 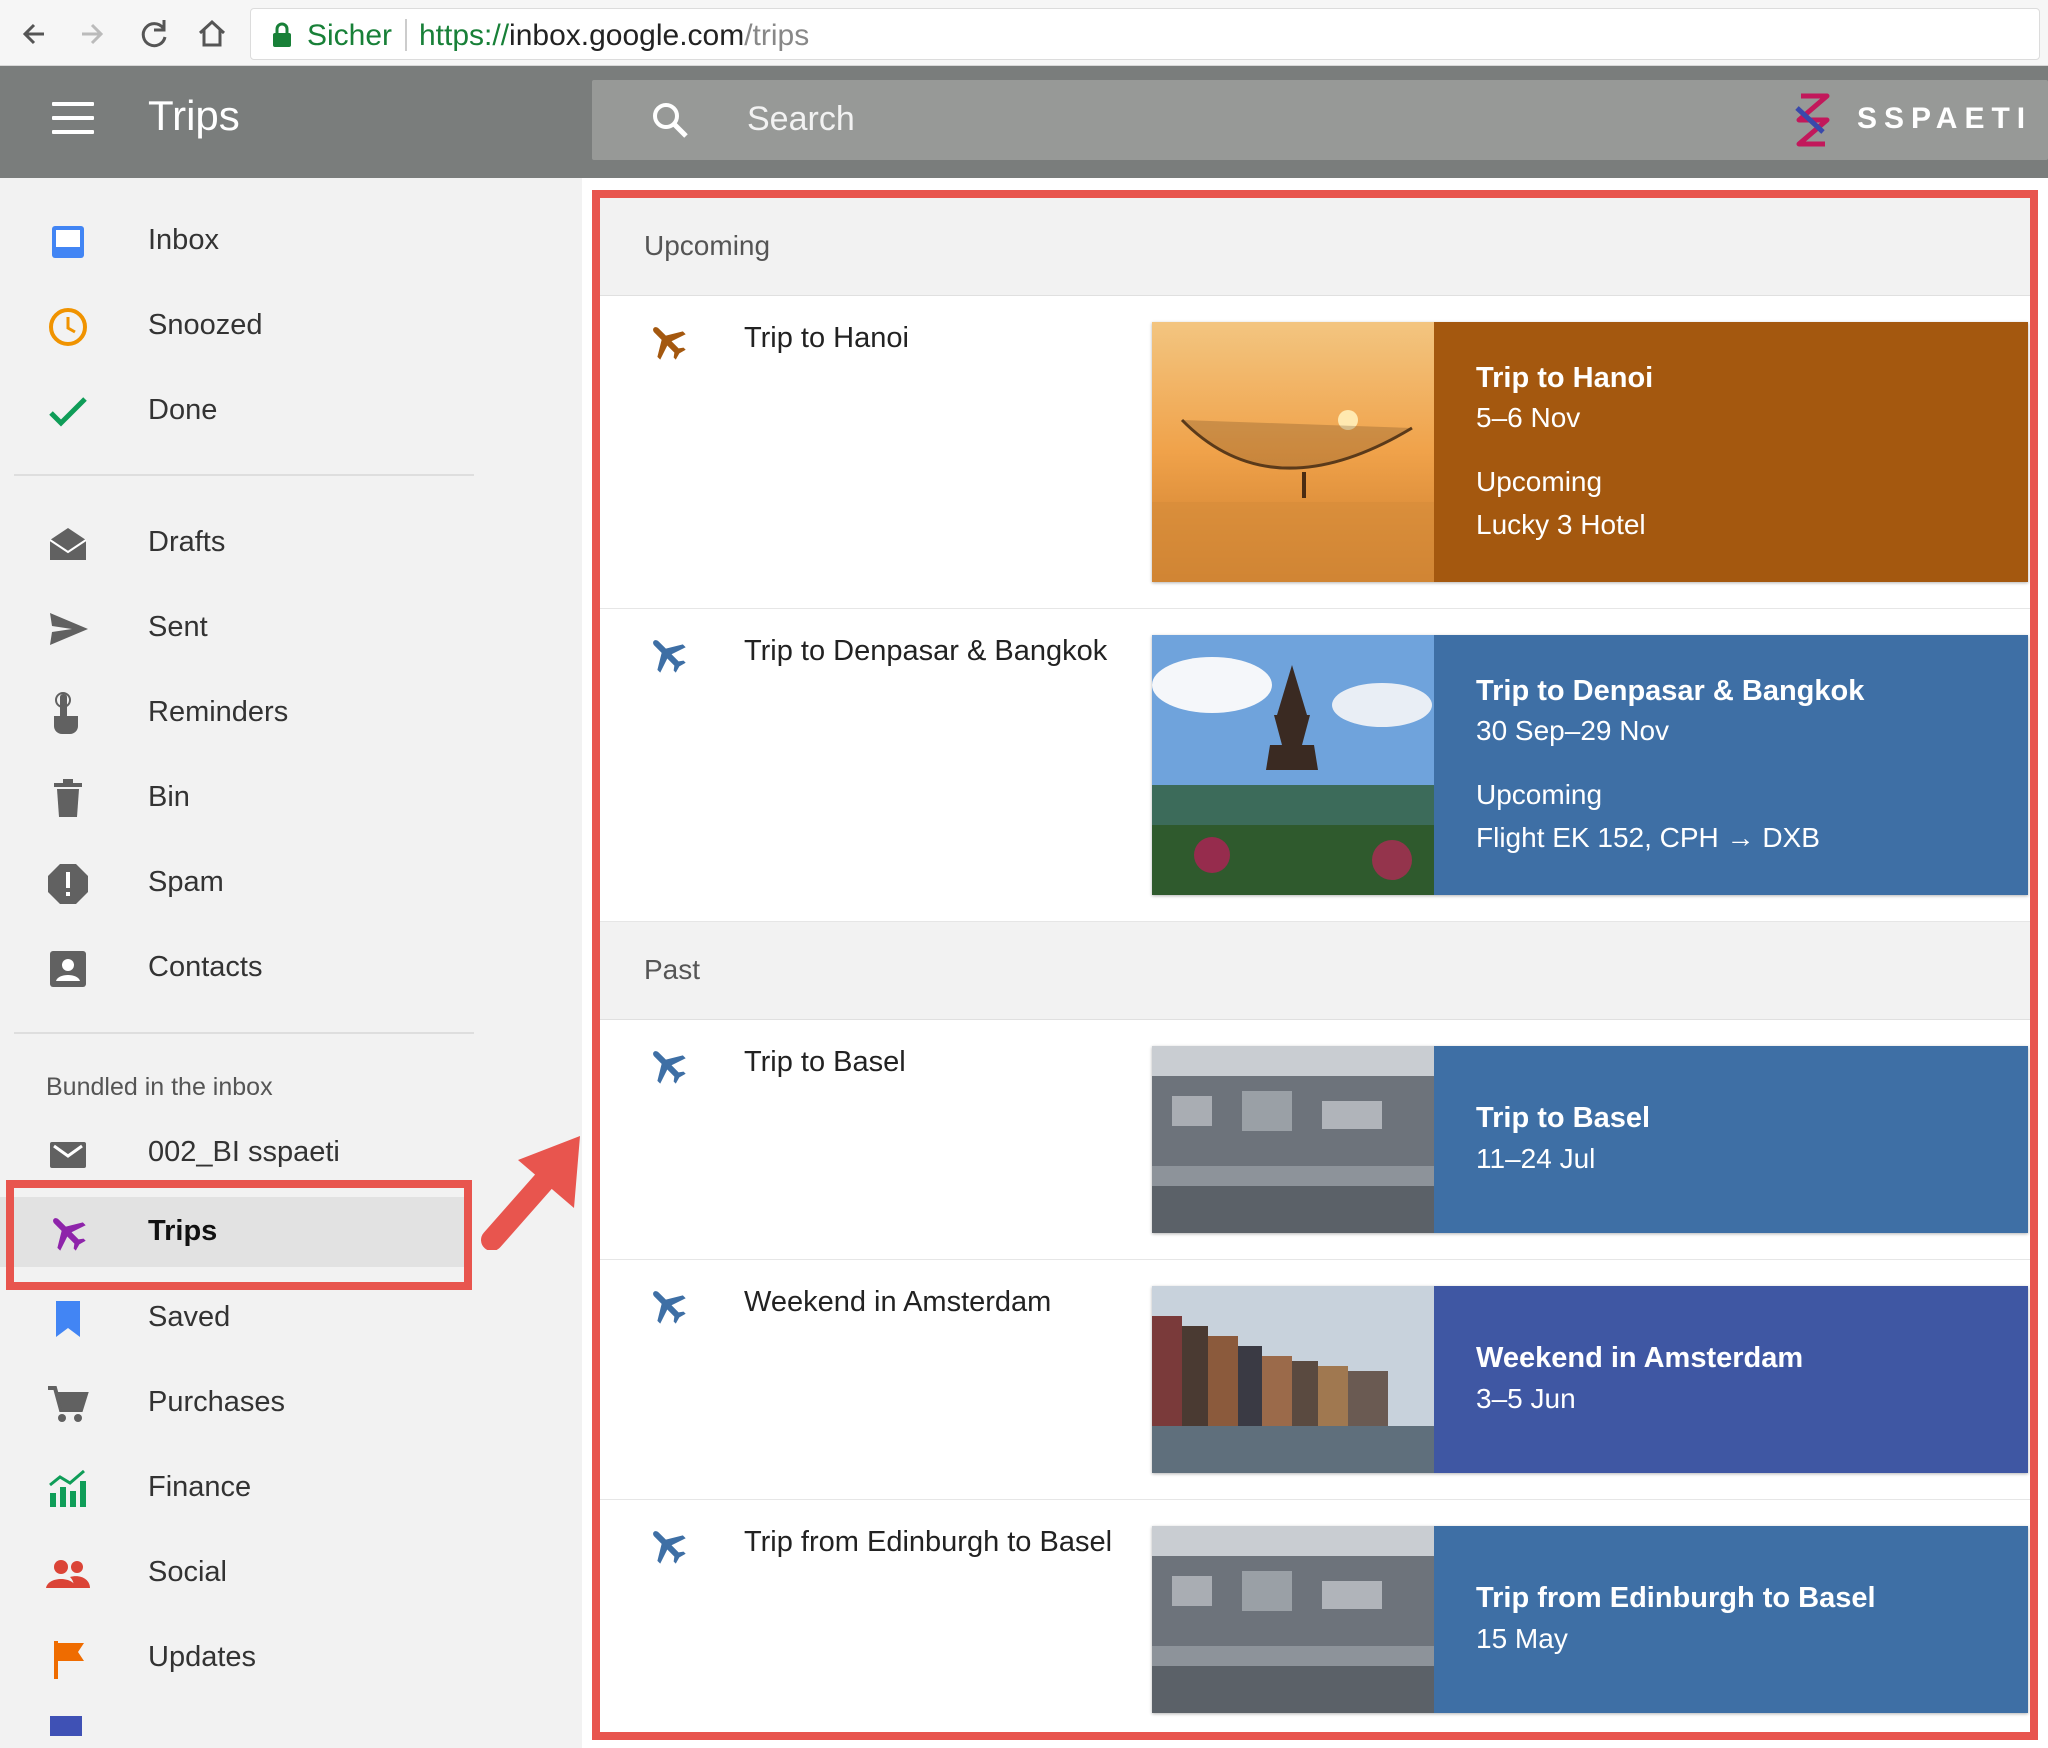 What do you see at coordinates (68, 1319) in the screenshot?
I see `bookmark-icon` at bounding box center [68, 1319].